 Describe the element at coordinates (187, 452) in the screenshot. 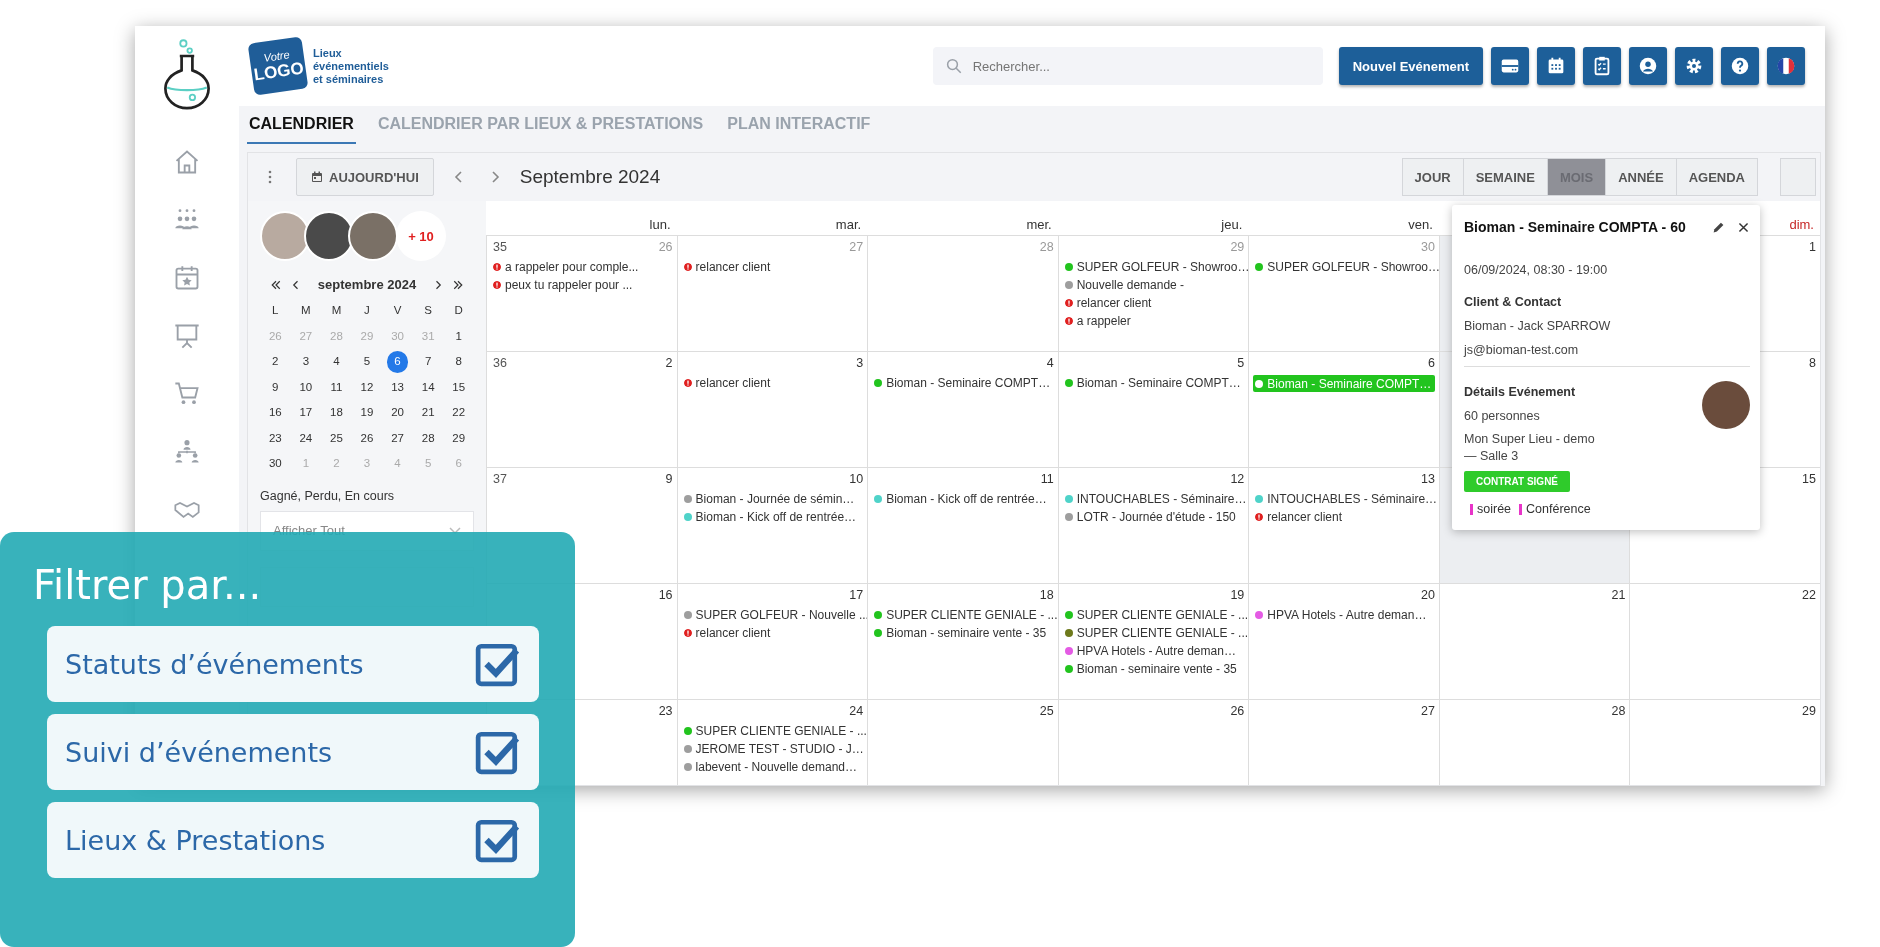

I see `org-chart-icon` at that location.